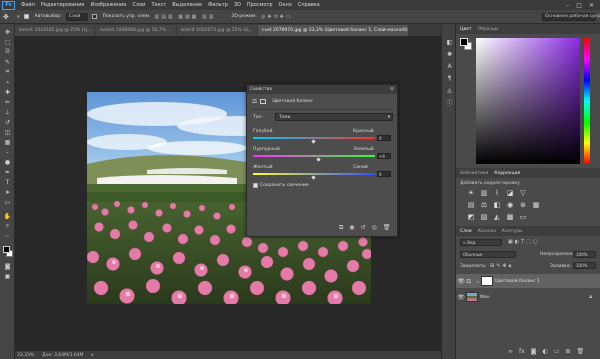 Image resolution: width=600 pixels, height=359 pixels. What do you see at coordinates (351, 228) in the screenshot?
I see `view-previous-icon: ◉` at bounding box center [351, 228].